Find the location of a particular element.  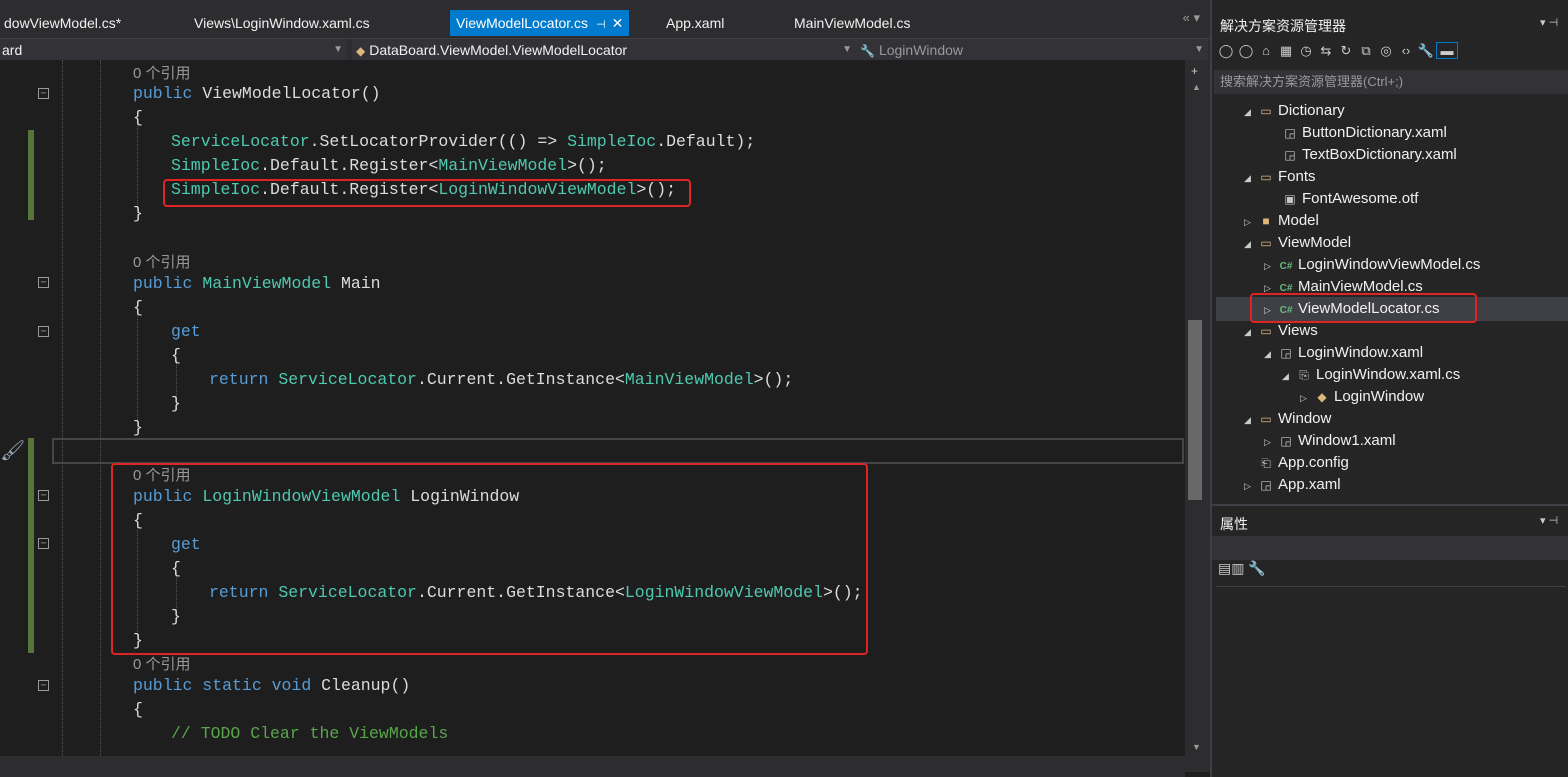

show-all-files-icon: ◎ is located at coordinates (1386, 51).